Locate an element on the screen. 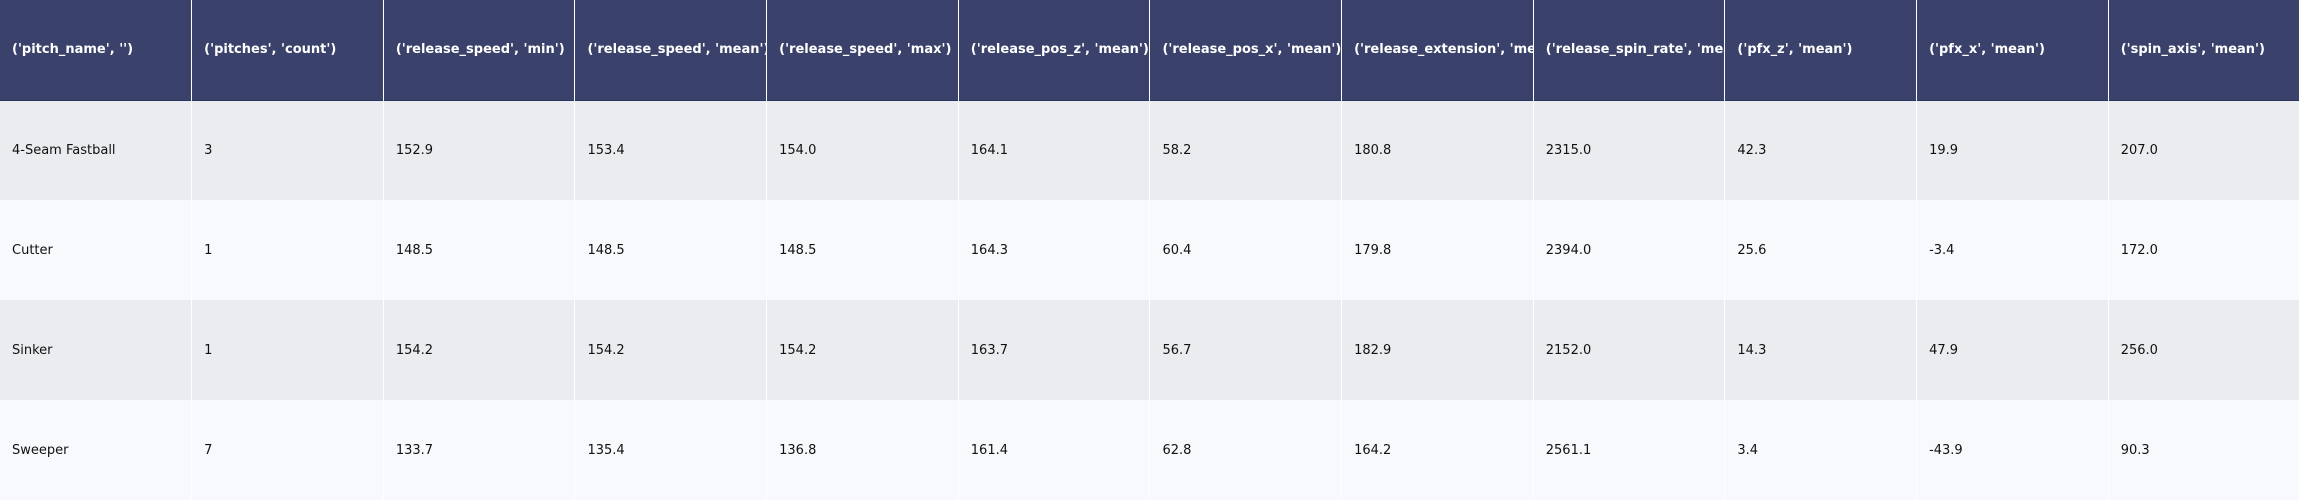  column-header: ('release_speed', 'min') is located at coordinates (479, 50).